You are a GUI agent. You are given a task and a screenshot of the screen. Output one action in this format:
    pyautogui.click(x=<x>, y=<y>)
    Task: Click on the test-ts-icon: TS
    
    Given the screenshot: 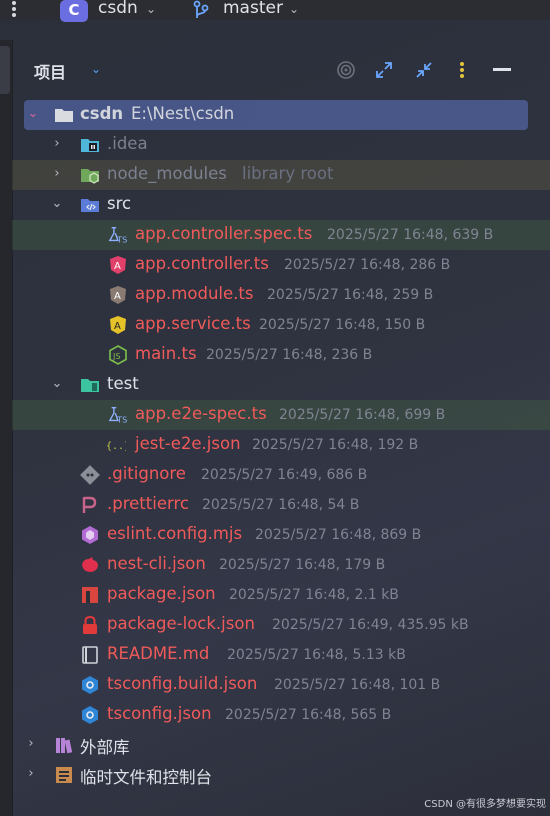 What is the action you would take?
    pyautogui.click(x=117, y=415)
    